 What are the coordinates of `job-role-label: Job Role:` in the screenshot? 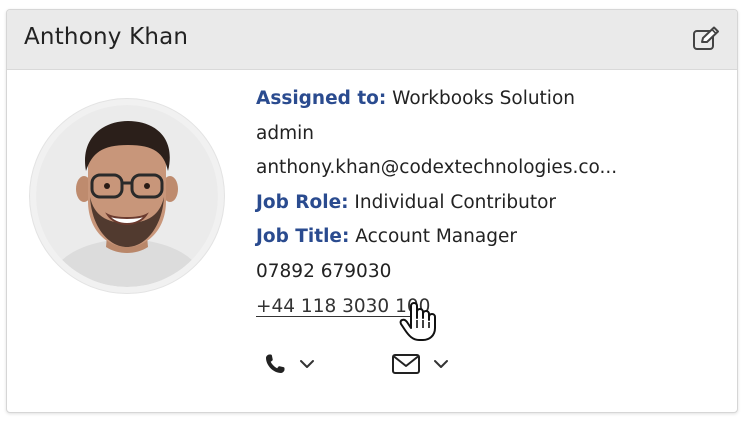 It's located at (302, 202).